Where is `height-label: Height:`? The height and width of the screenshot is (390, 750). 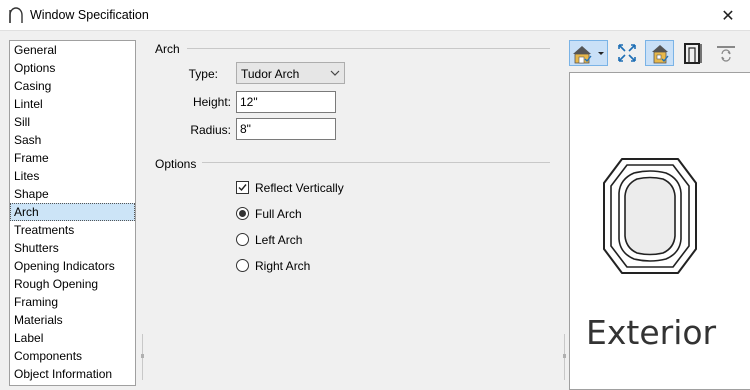 height-label: Height: is located at coordinates (211, 102).